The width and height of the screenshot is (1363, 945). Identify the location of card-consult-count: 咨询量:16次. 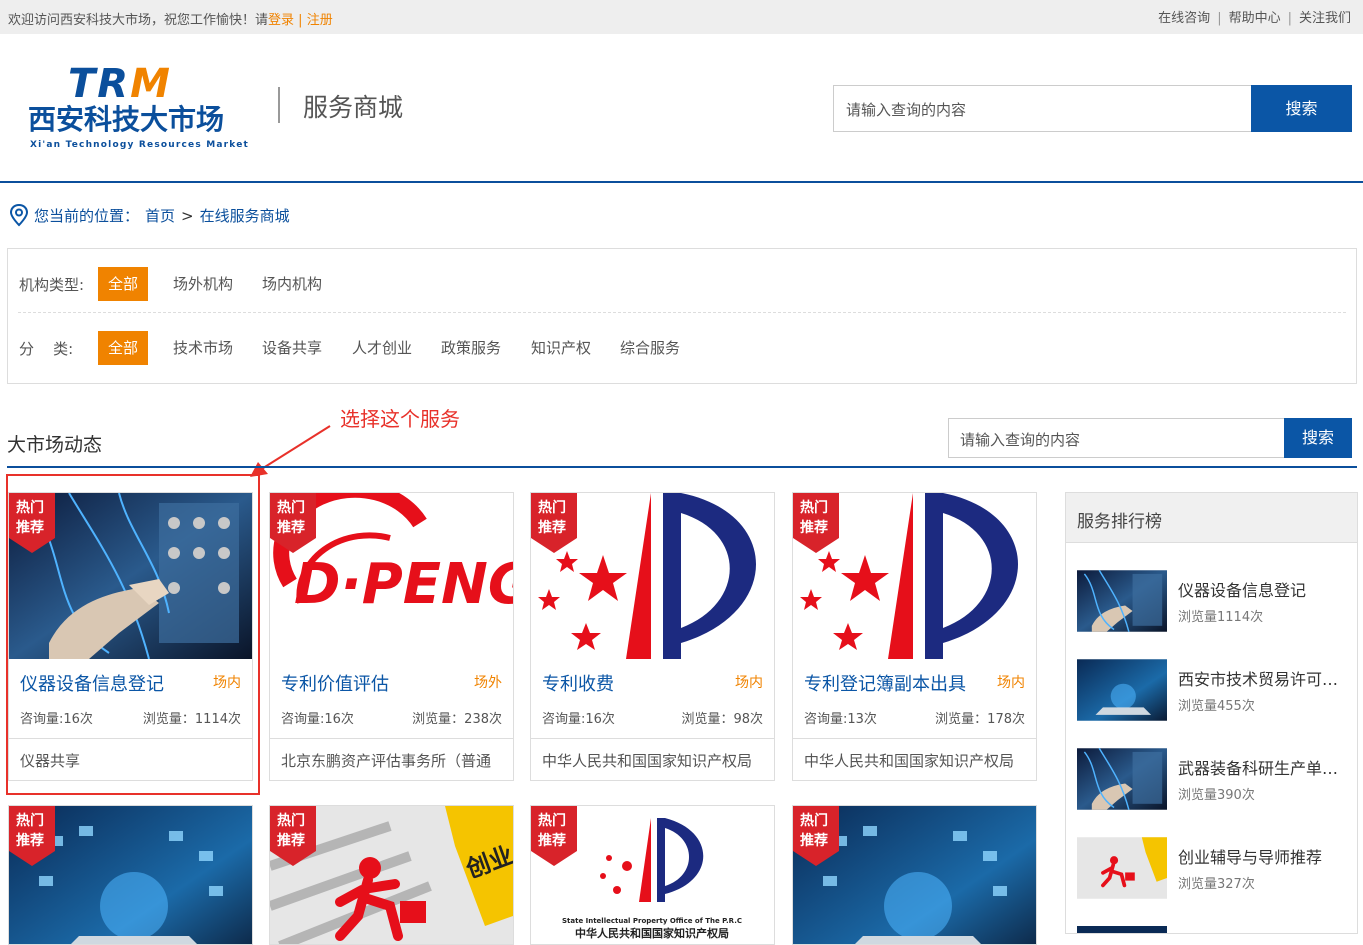
(578, 719).